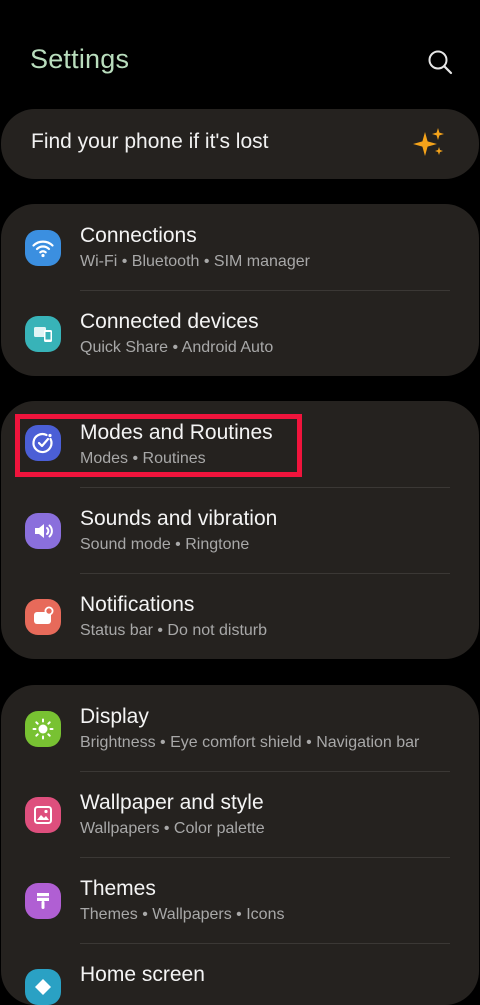 This screenshot has width=480, height=1005. I want to click on item-title: Themes, so click(118, 888).